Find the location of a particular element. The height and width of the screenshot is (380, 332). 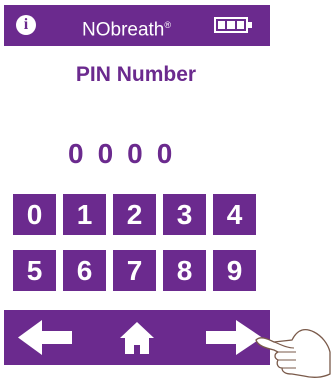

home-button is located at coordinates (137, 337).